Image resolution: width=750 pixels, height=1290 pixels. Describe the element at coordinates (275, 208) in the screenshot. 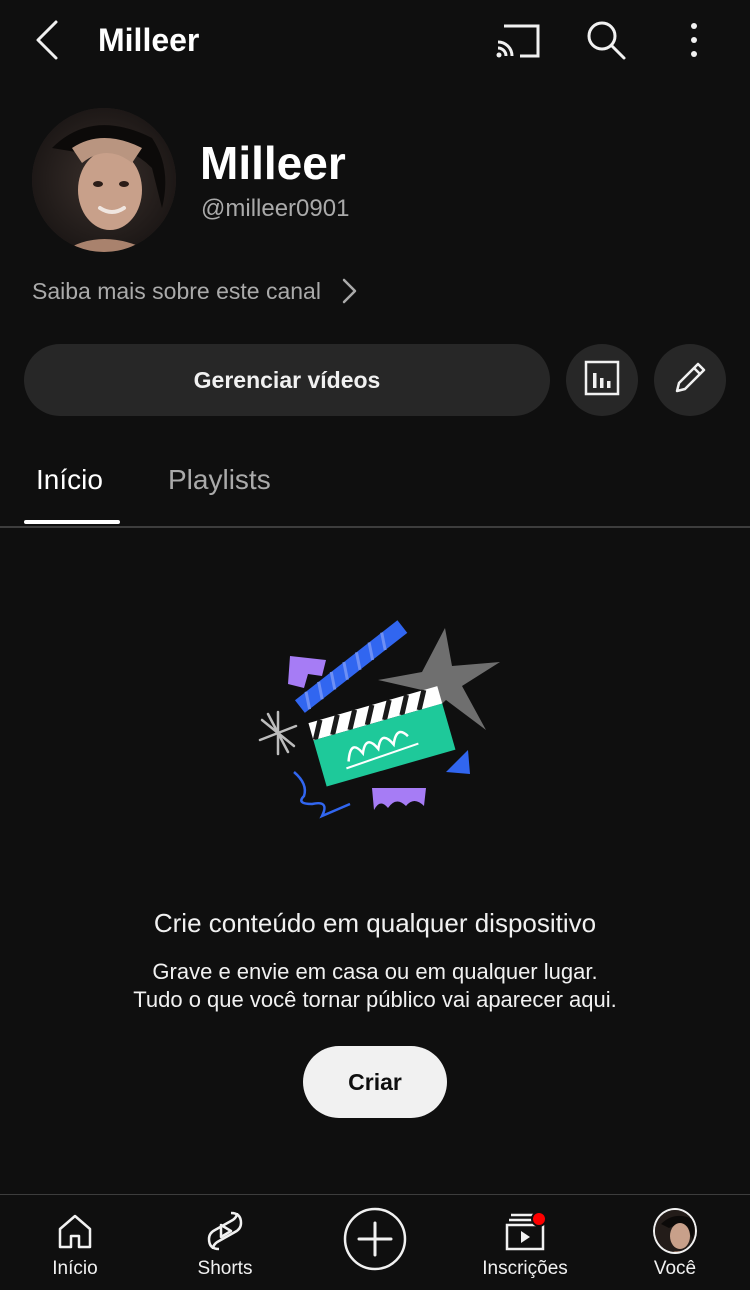

I see `channel-handle: @milleer0901` at that location.